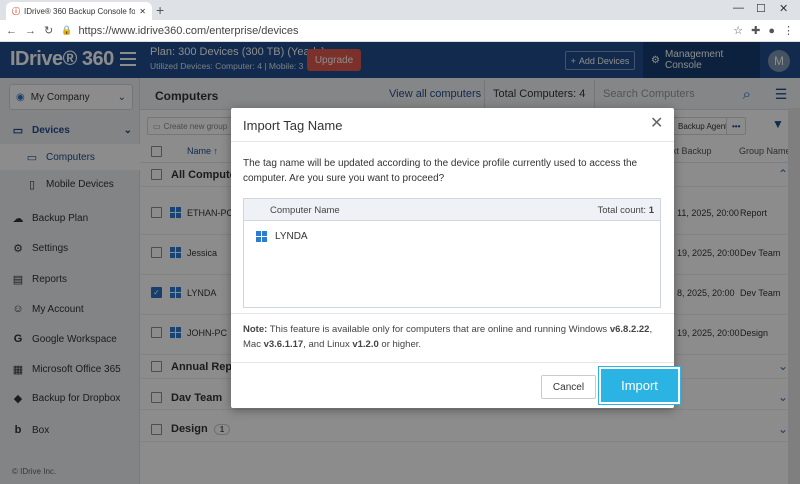 The width and height of the screenshot is (800, 484). I want to click on tab-title: IDrive® 360 Backup Console for, so click(80, 11).